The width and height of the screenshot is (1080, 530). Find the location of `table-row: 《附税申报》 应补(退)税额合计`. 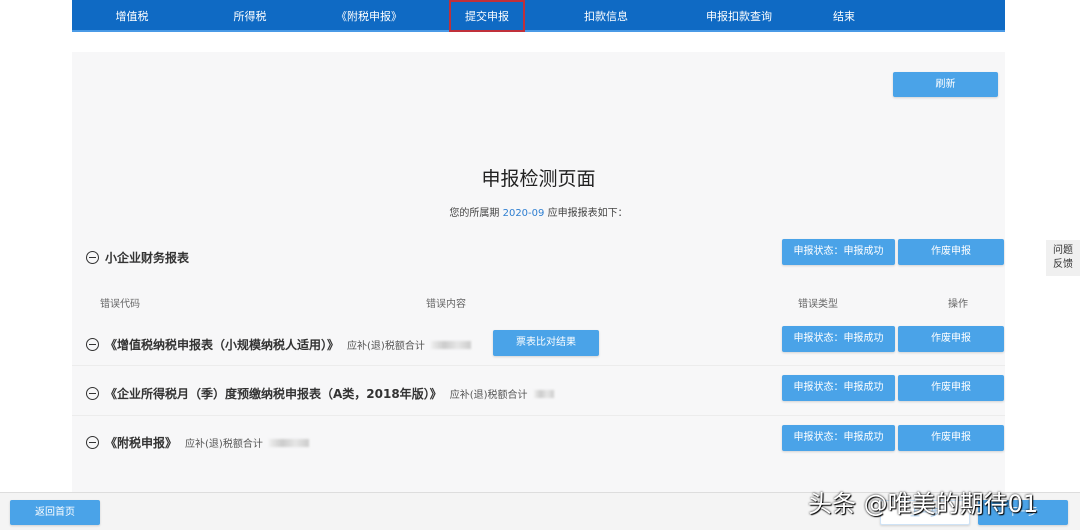

table-row: 《附税申报》 应补(退)税额合计 is located at coordinates (197, 442).